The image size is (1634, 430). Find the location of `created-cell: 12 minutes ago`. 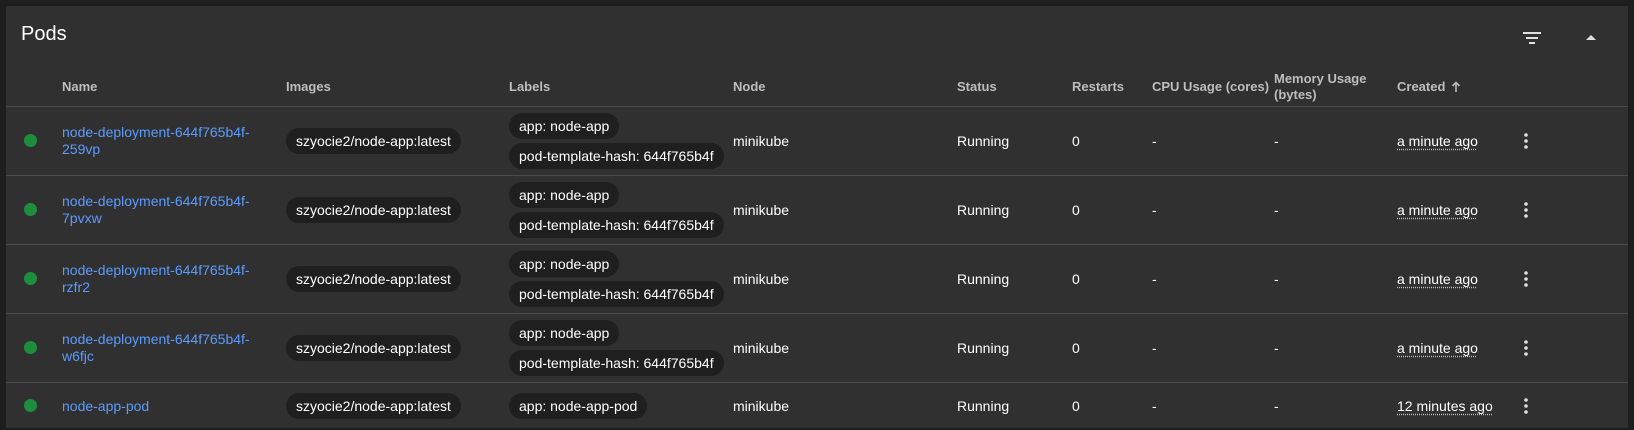

created-cell: 12 minutes ago is located at coordinates (1445, 406).